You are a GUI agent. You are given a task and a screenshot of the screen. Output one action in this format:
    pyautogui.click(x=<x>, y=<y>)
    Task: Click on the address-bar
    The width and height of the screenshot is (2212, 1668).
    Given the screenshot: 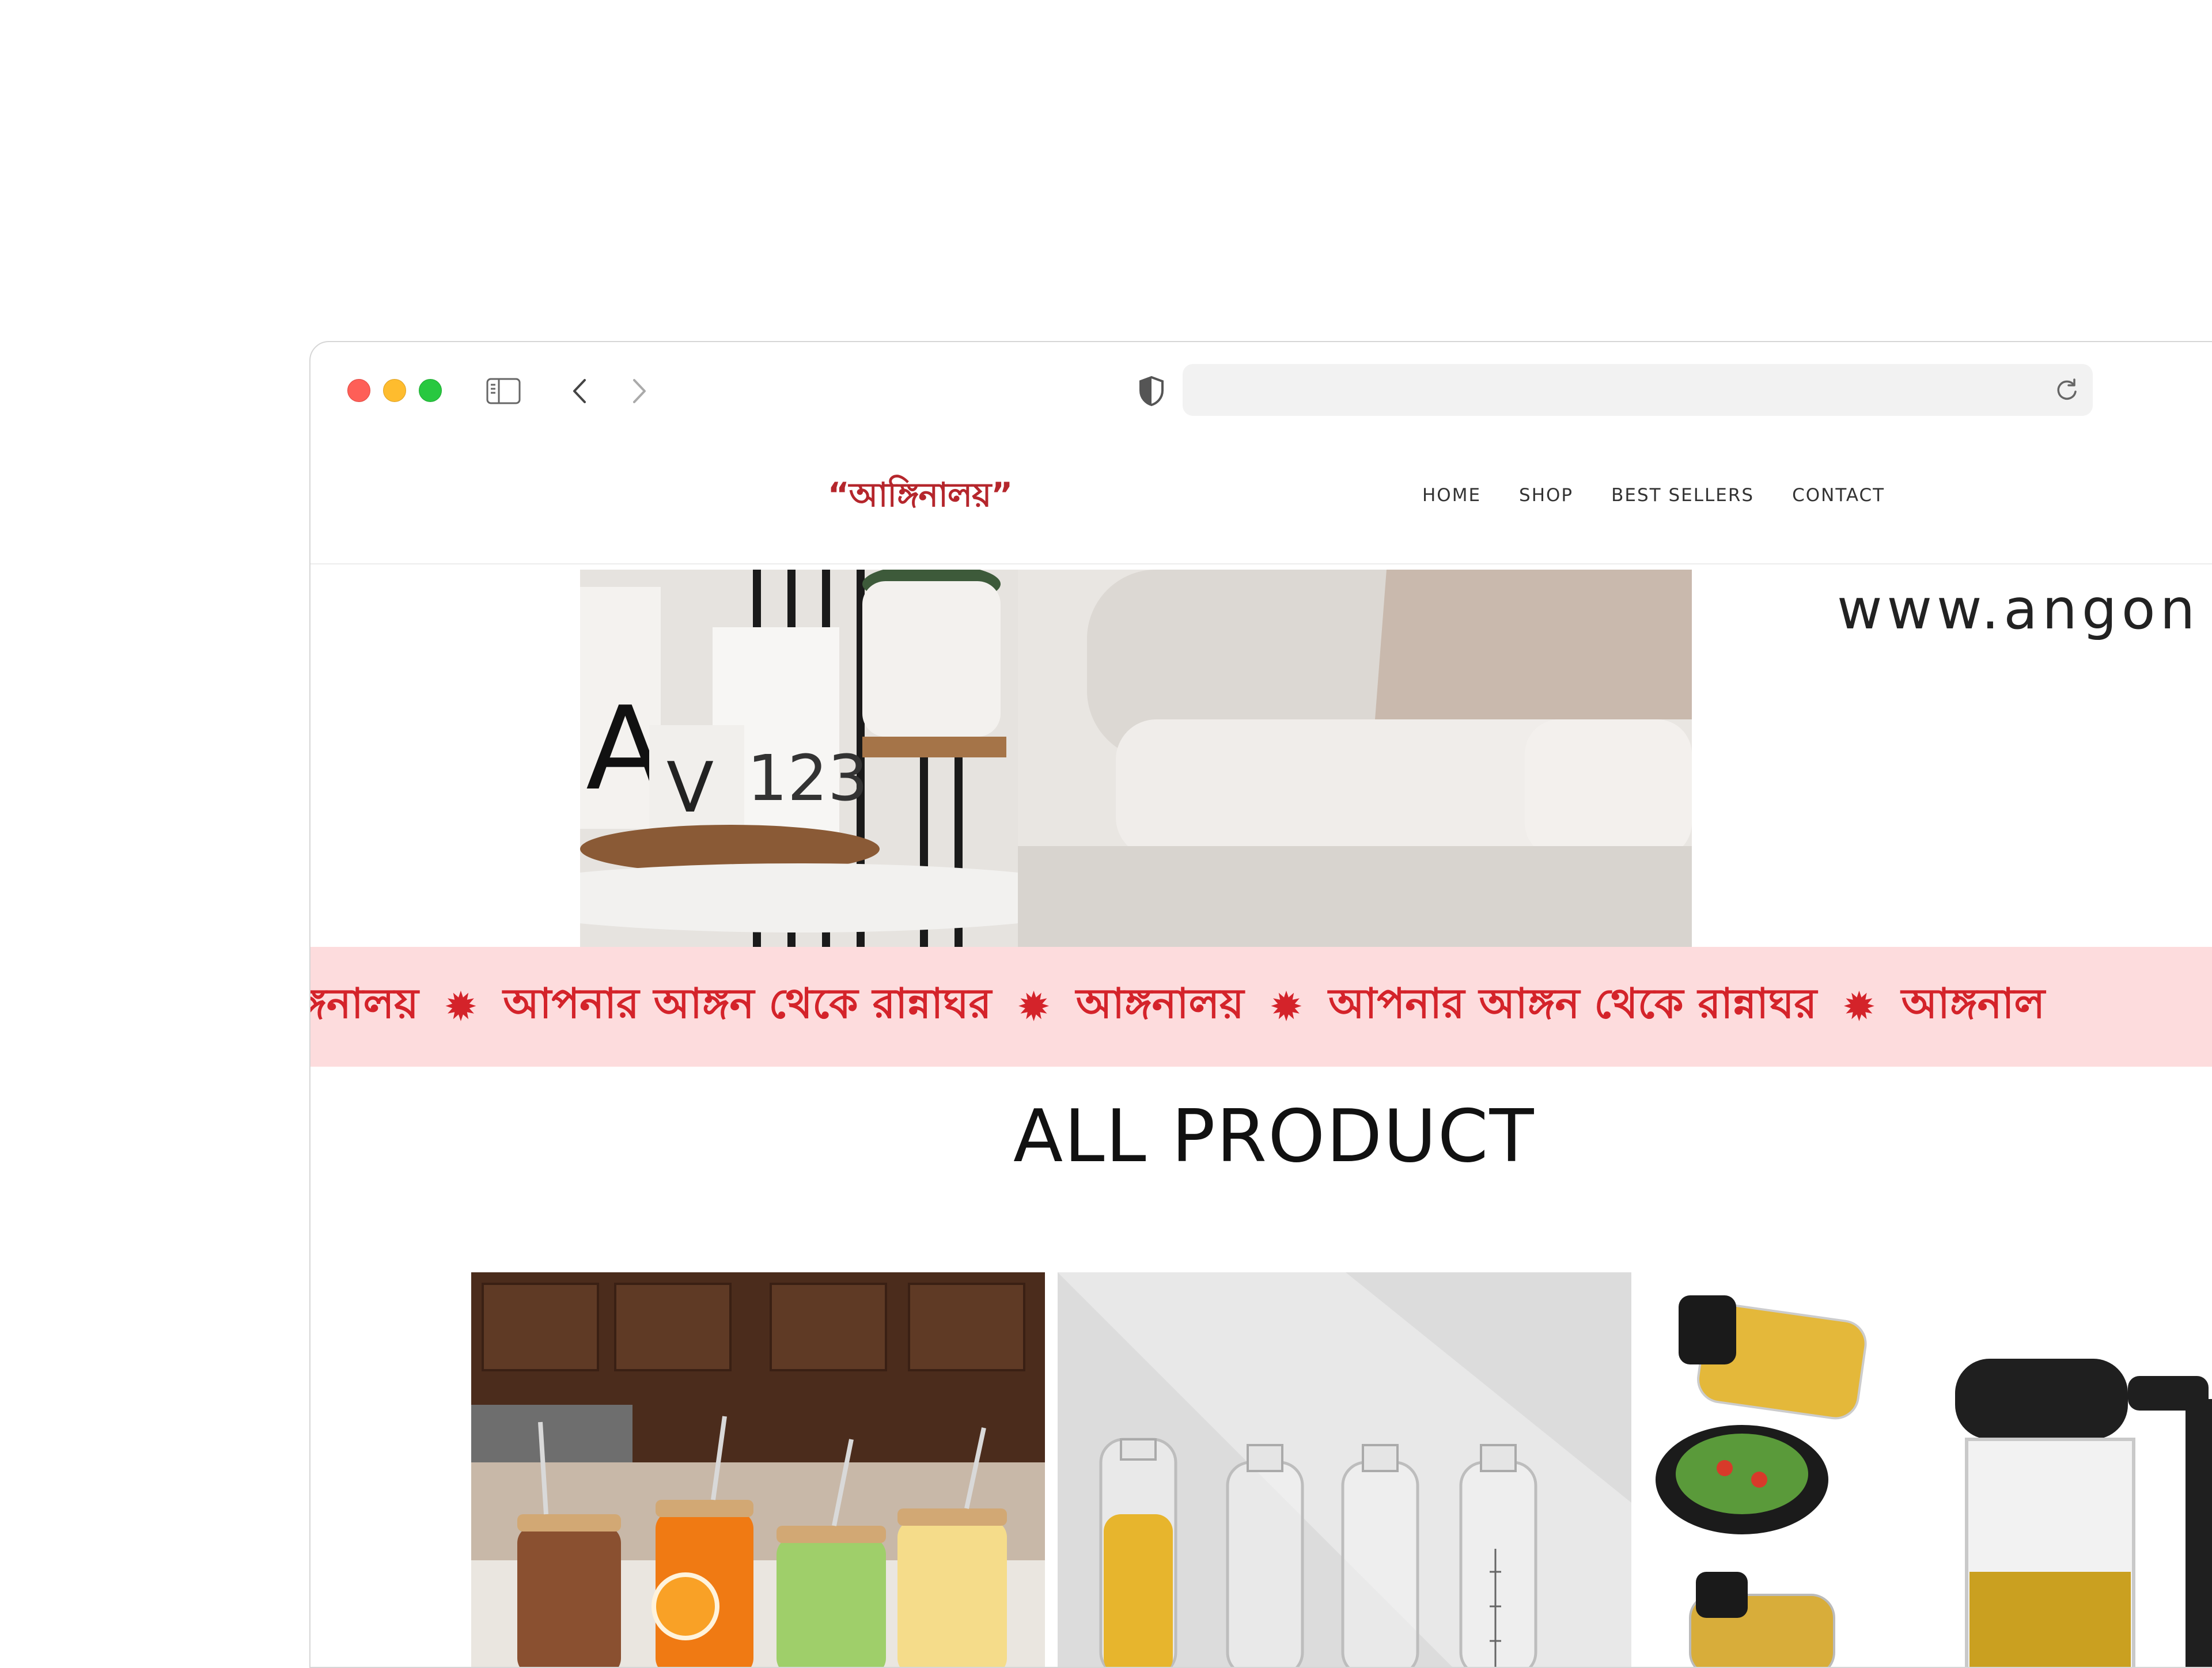 What is the action you would take?
    pyautogui.click(x=1638, y=390)
    